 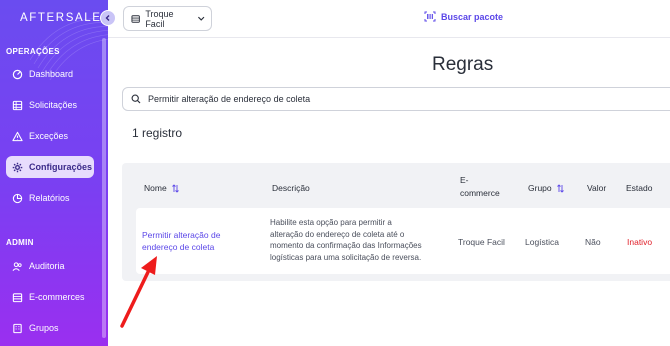 I want to click on sidebar-item-dashboard: Dashboard, so click(x=50, y=74).